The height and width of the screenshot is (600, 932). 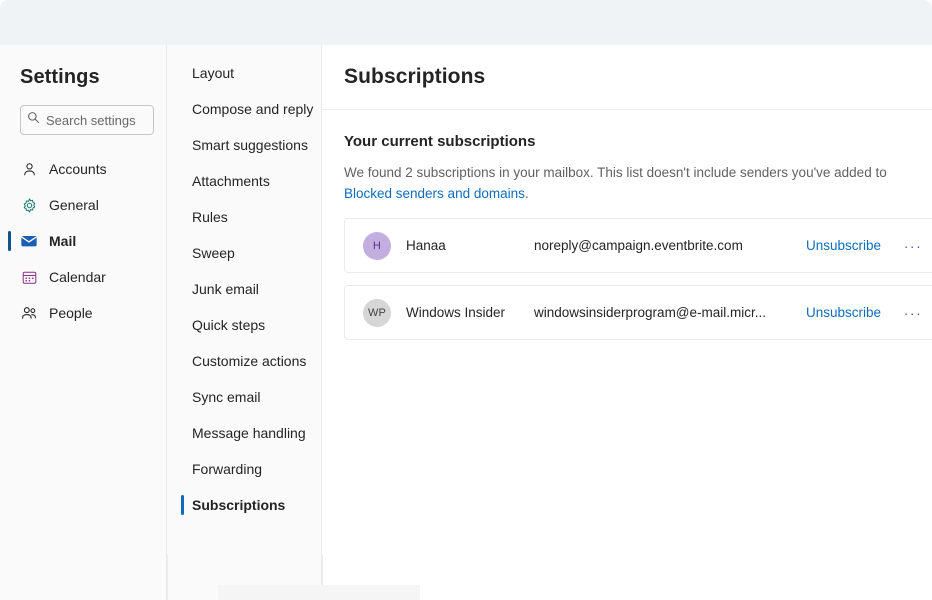 What do you see at coordinates (29, 205) in the screenshot?
I see `gear-icon` at bounding box center [29, 205].